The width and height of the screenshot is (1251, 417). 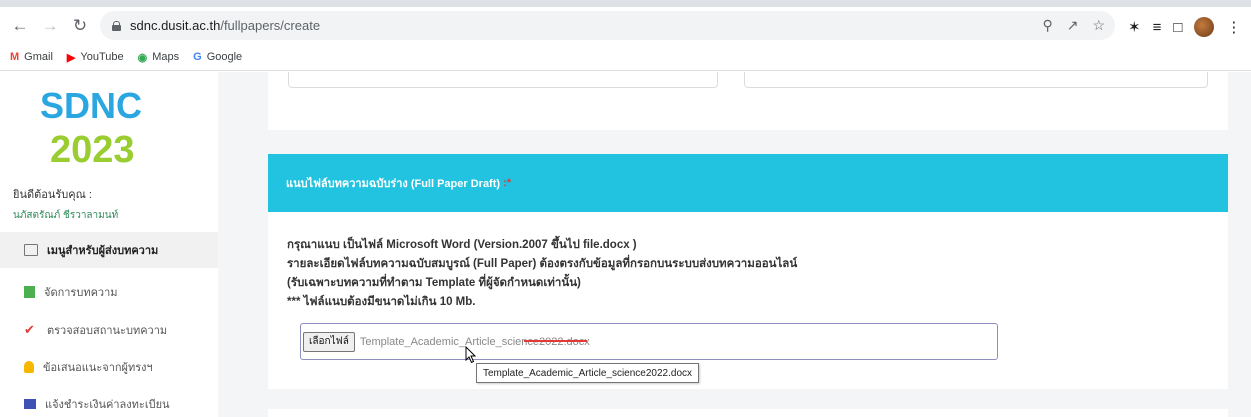 What do you see at coordinates (555, 341) in the screenshot?
I see `highlight-underline` at bounding box center [555, 341].